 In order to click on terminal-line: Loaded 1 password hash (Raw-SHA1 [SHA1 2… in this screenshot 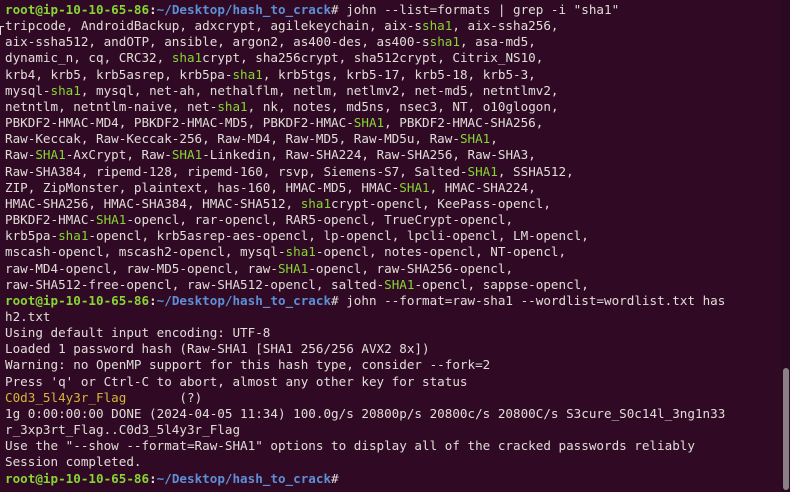, I will do `click(391, 349)`.